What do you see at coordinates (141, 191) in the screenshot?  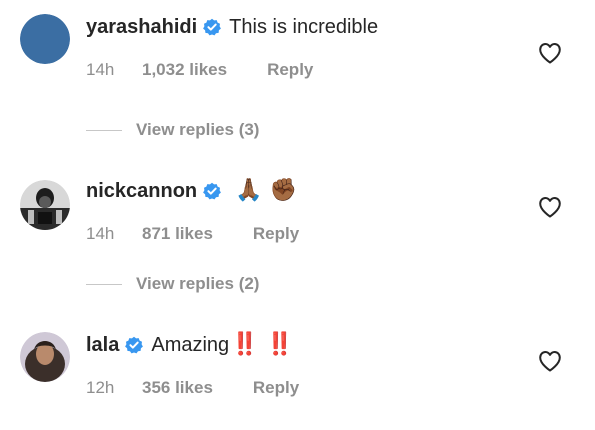 I see `username: nickcannon` at bounding box center [141, 191].